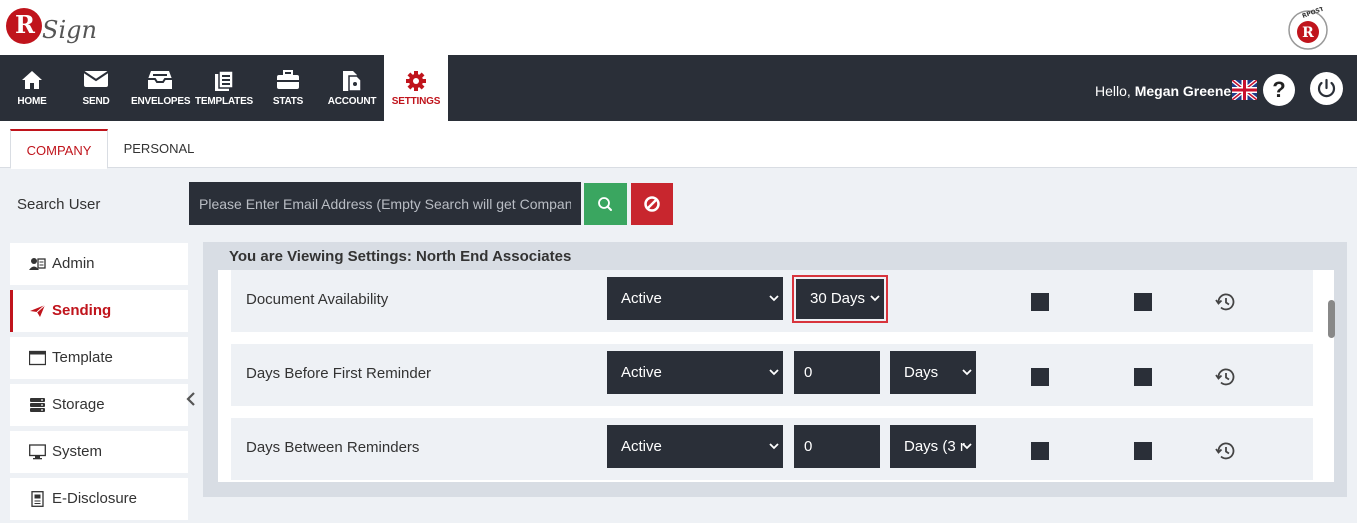 Image resolution: width=1357 pixels, height=523 pixels. Describe the element at coordinates (78, 404) in the screenshot. I see `sidebar-item-label: Storage` at that location.